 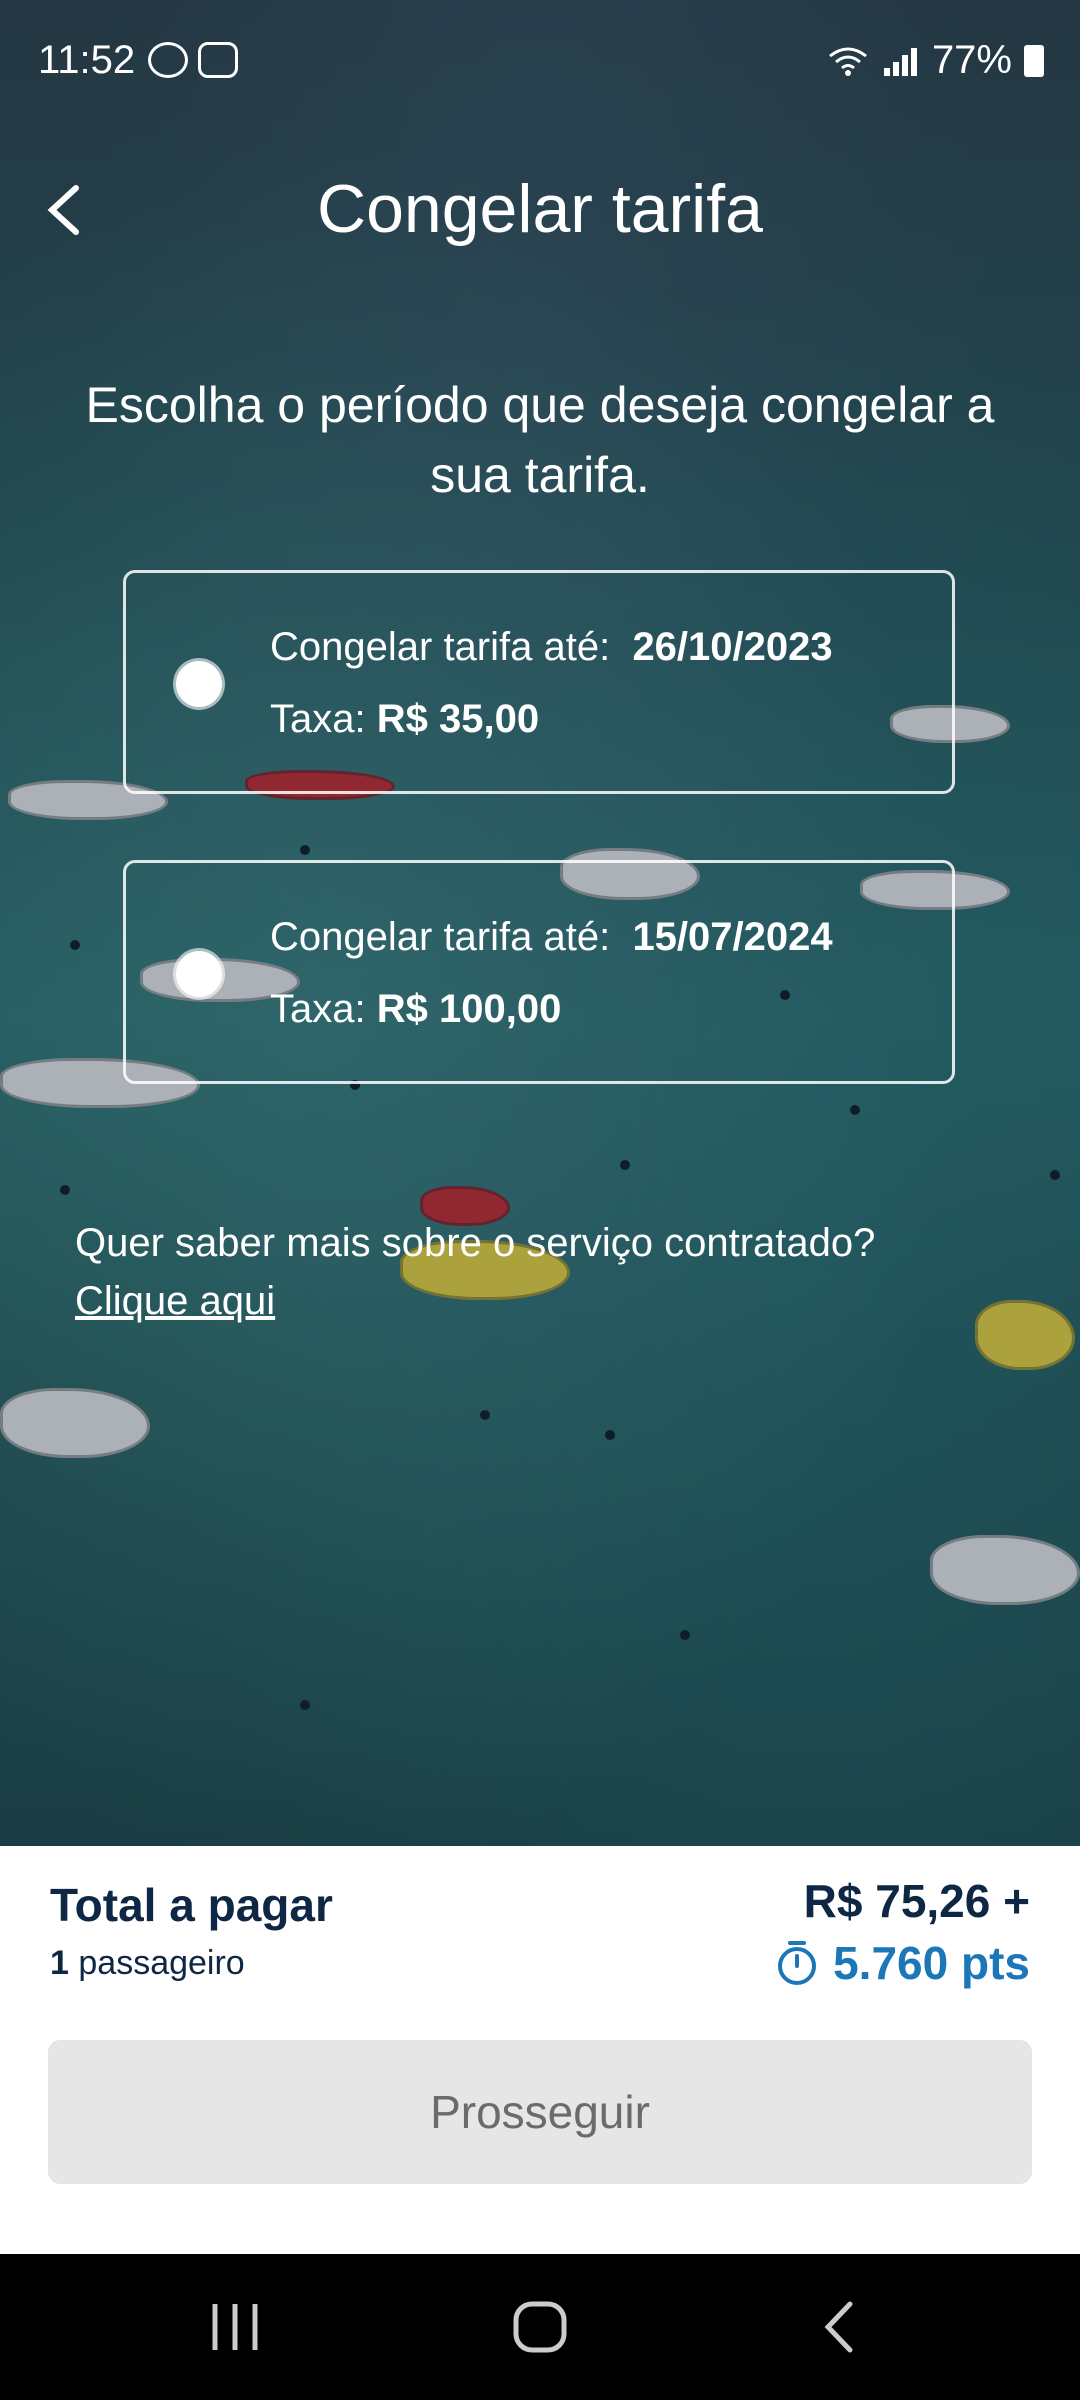 I want to click on total-price: R$ 75,26 +, so click(x=916, y=1901).